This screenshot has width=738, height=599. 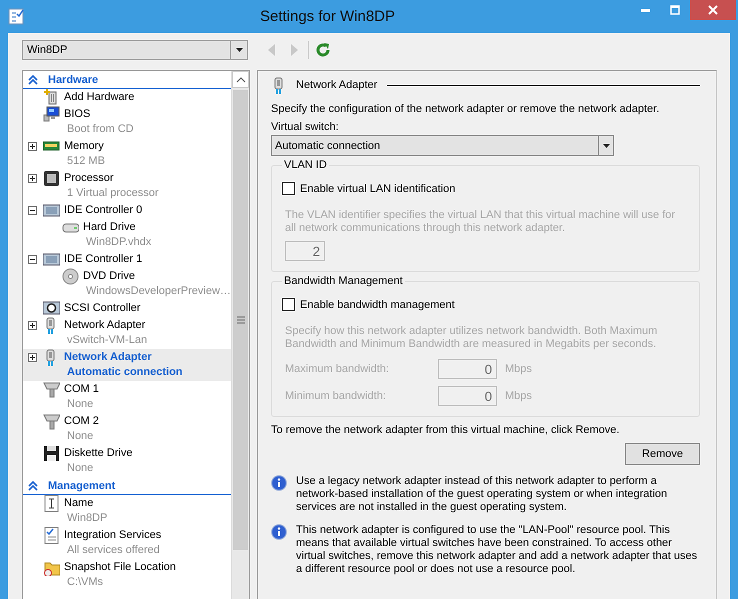 I want to click on item-name: Add Hardware, so click(x=99, y=97).